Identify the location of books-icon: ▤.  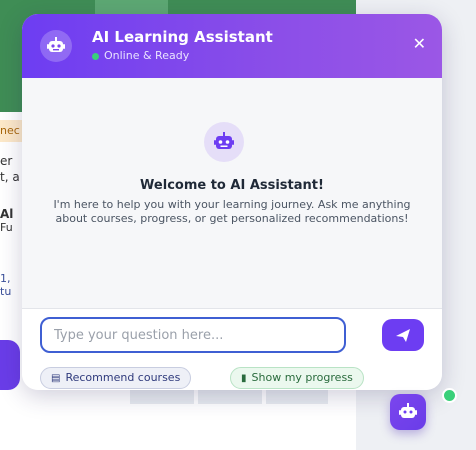
(56, 378).